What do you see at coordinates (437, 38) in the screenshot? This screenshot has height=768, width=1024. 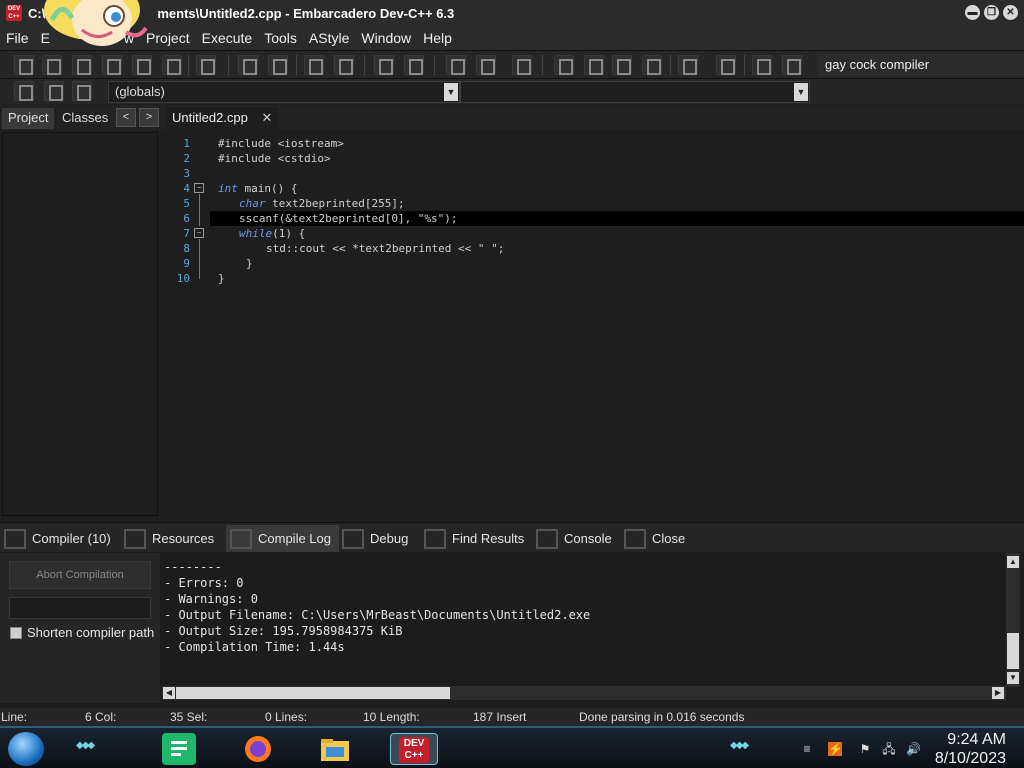 I see `menu-help: Help` at bounding box center [437, 38].